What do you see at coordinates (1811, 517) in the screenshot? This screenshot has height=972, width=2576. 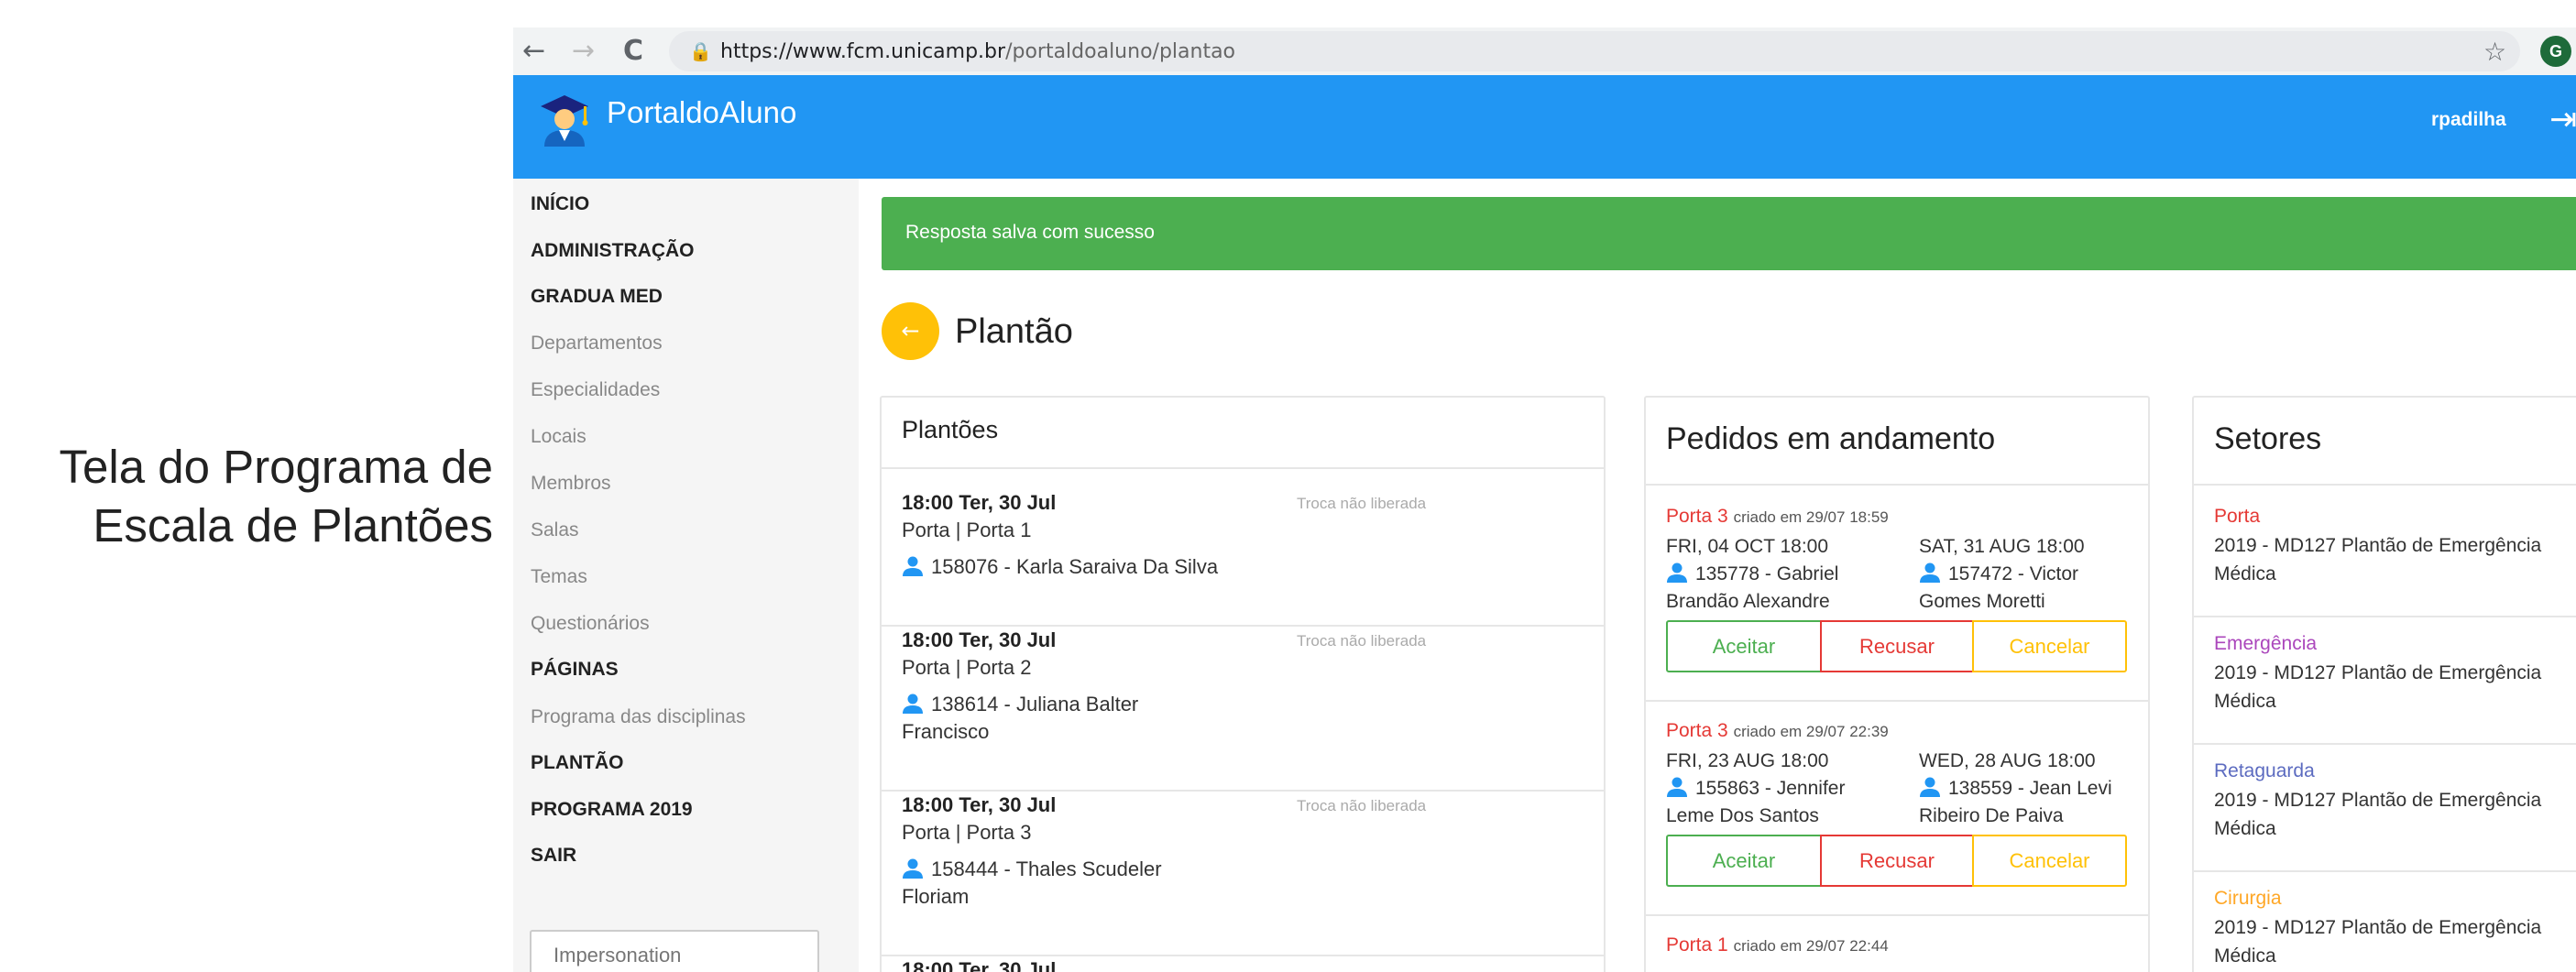 I see `request-created: criado em 29/07 18:59` at bounding box center [1811, 517].